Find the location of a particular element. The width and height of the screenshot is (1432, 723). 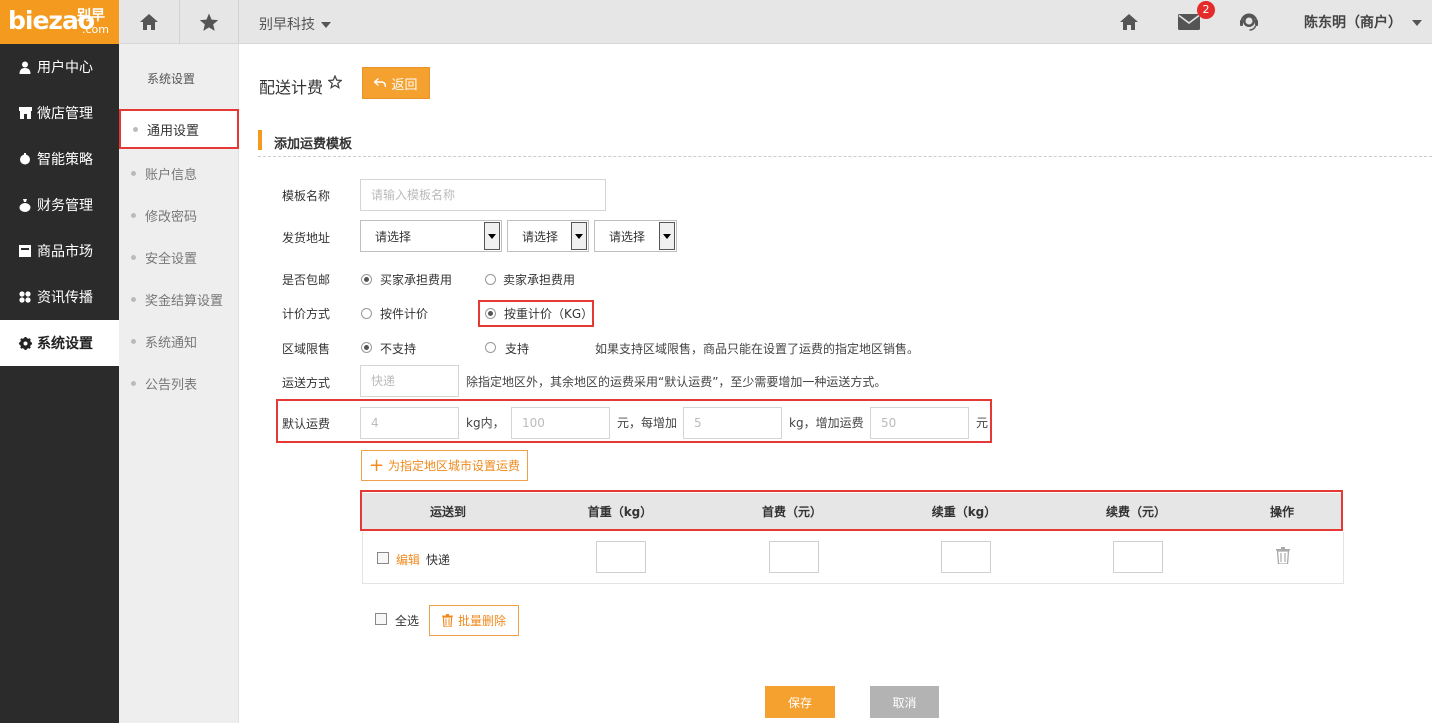

company-name: 别早科技 is located at coordinates (287, 25).